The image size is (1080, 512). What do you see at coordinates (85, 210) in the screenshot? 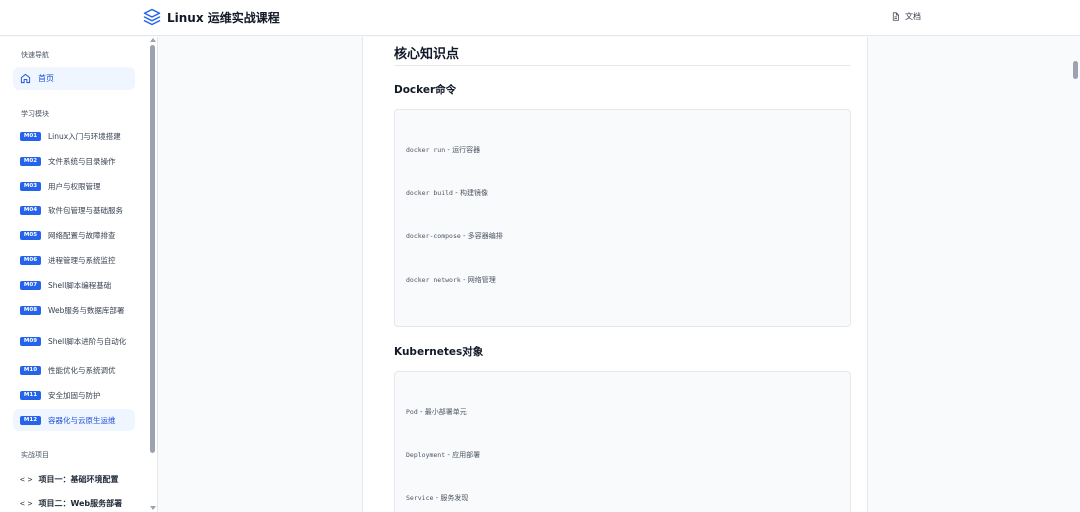
I see `module-label: 软件包管理与基础服务` at bounding box center [85, 210].